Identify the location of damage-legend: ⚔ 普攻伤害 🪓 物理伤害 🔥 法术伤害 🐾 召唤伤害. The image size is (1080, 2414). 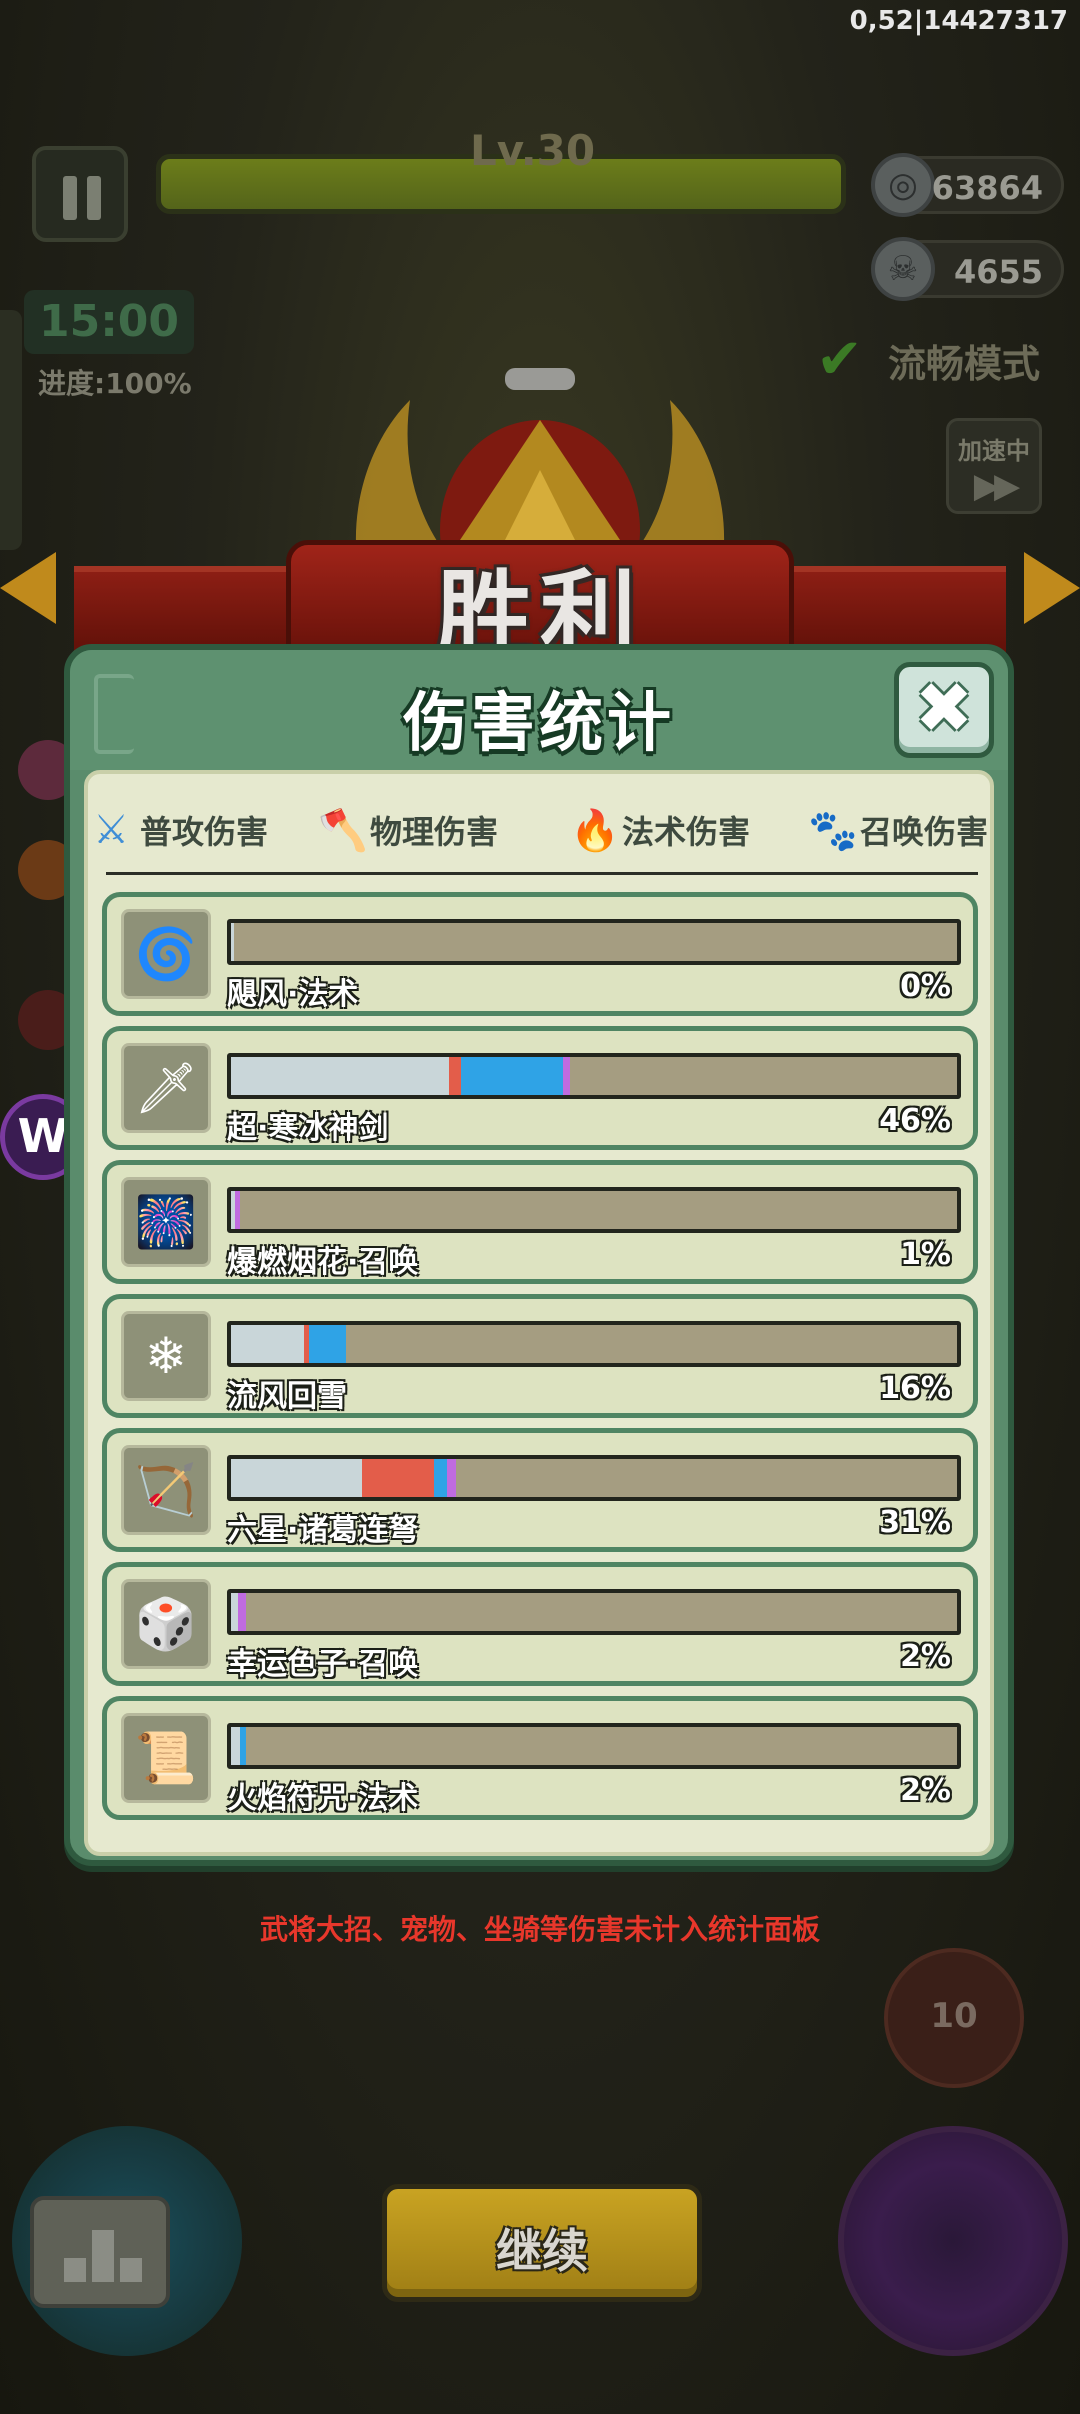
(539, 830).